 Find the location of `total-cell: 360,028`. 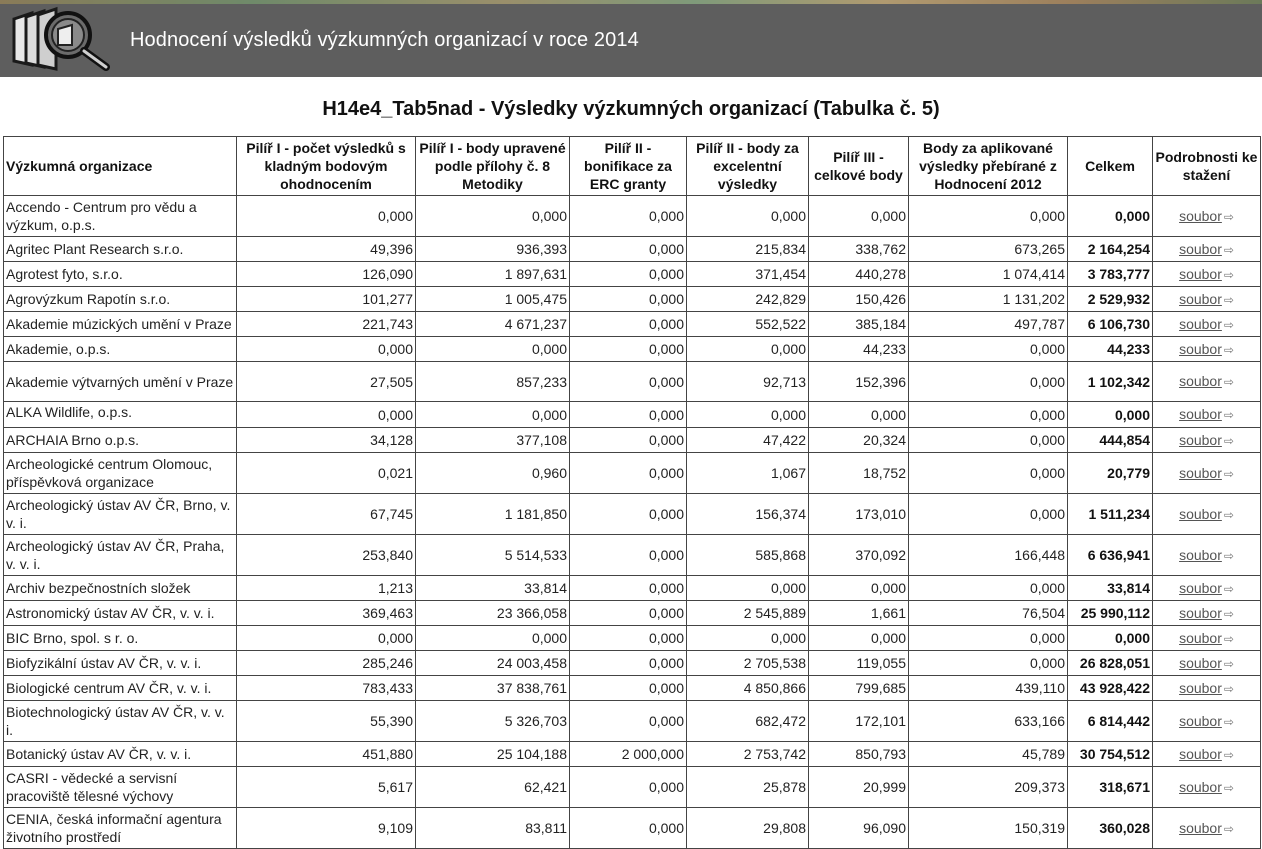

total-cell: 360,028 is located at coordinates (1110, 828).